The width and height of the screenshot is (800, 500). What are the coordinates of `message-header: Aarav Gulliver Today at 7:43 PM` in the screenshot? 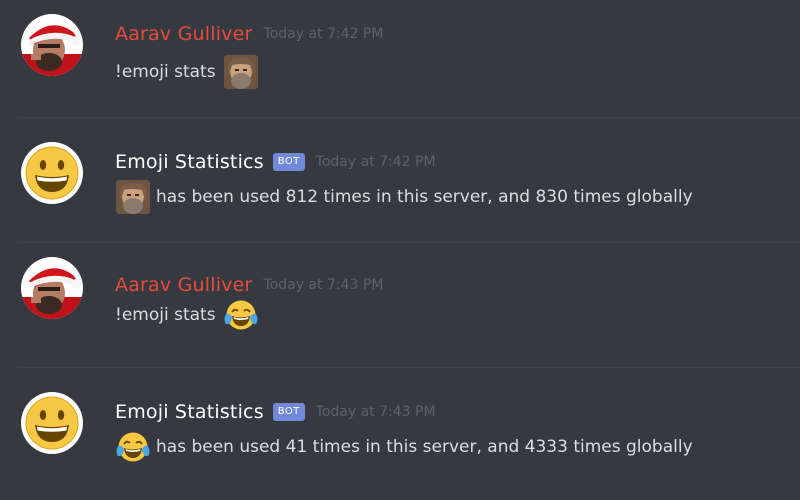 It's located at (249, 285).